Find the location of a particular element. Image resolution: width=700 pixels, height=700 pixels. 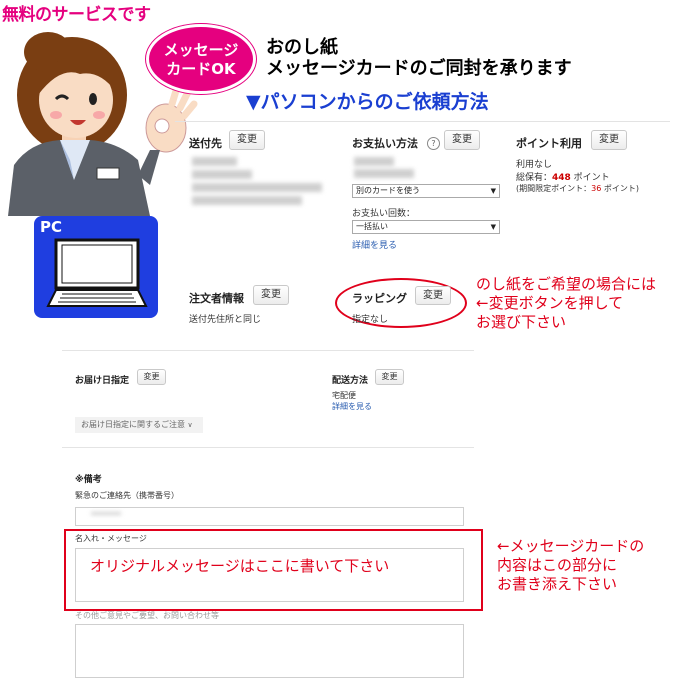

other-requests-label: その他ご意見やご要望、お問い合わせ等 is located at coordinates (147, 615).